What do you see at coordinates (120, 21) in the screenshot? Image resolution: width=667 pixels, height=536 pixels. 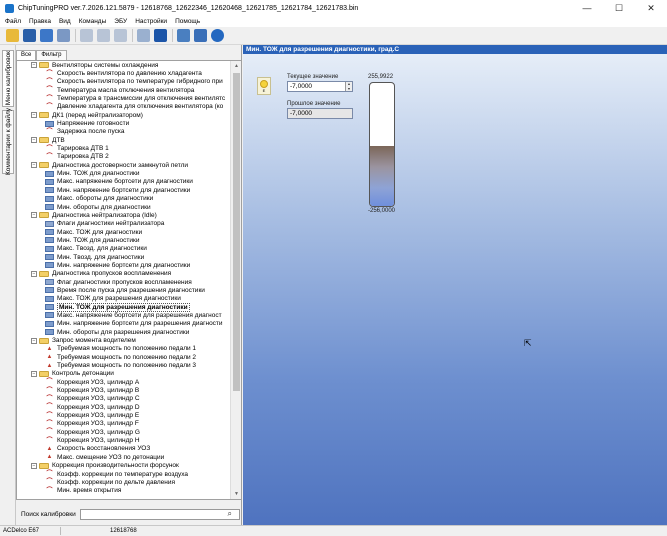 I see `menu-ecu: ЭБУ` at bounding box center [120, 21].